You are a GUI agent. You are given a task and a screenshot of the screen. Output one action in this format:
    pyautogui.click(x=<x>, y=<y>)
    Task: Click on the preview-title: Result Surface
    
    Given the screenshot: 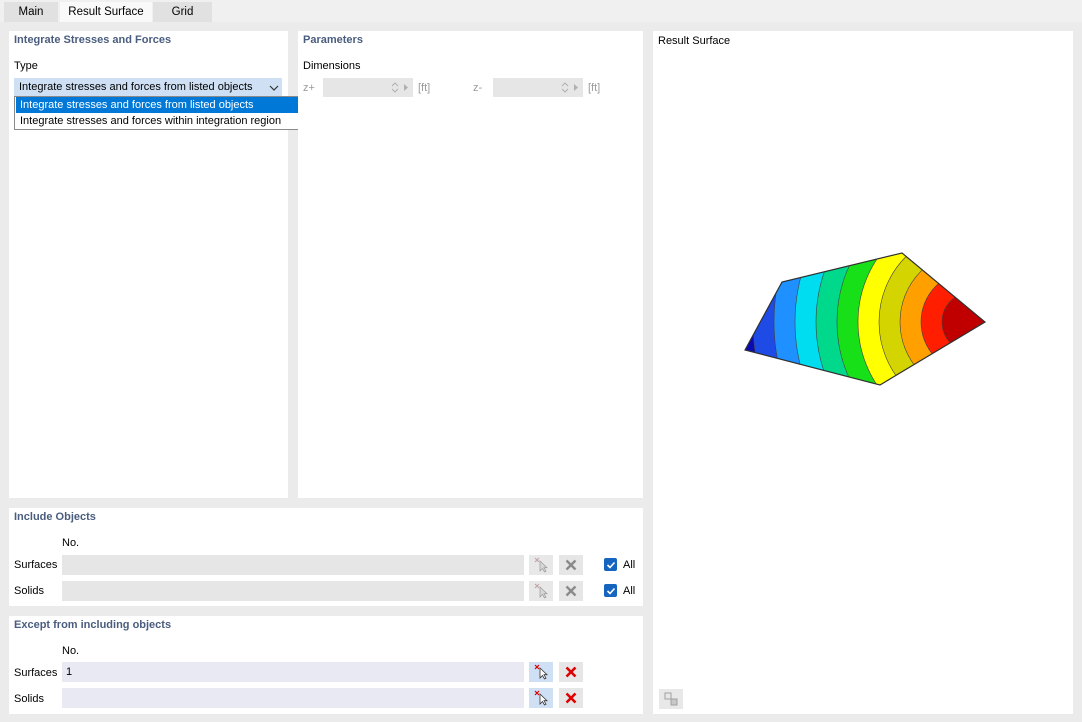 What is the action you would take?
    pyautogui.click(x=694, y=41)
    